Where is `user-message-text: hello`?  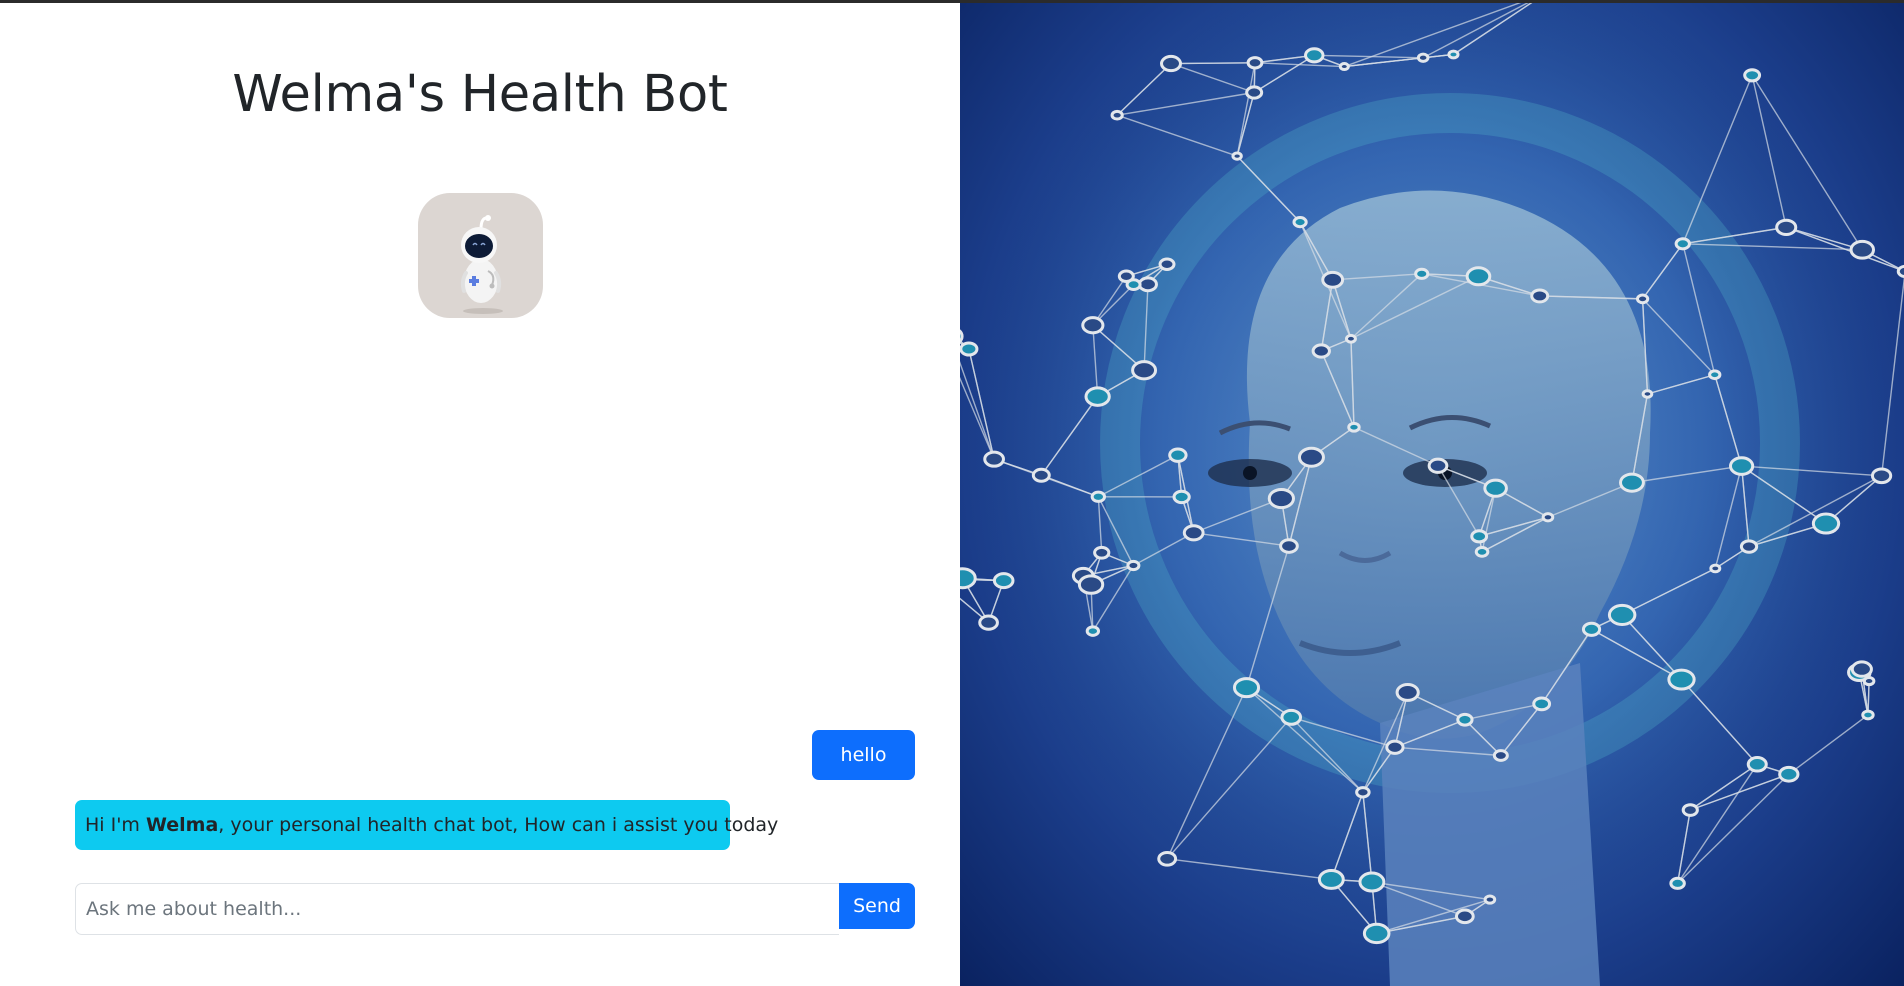
user-message-text: hello is located at coordinates (863, 755).